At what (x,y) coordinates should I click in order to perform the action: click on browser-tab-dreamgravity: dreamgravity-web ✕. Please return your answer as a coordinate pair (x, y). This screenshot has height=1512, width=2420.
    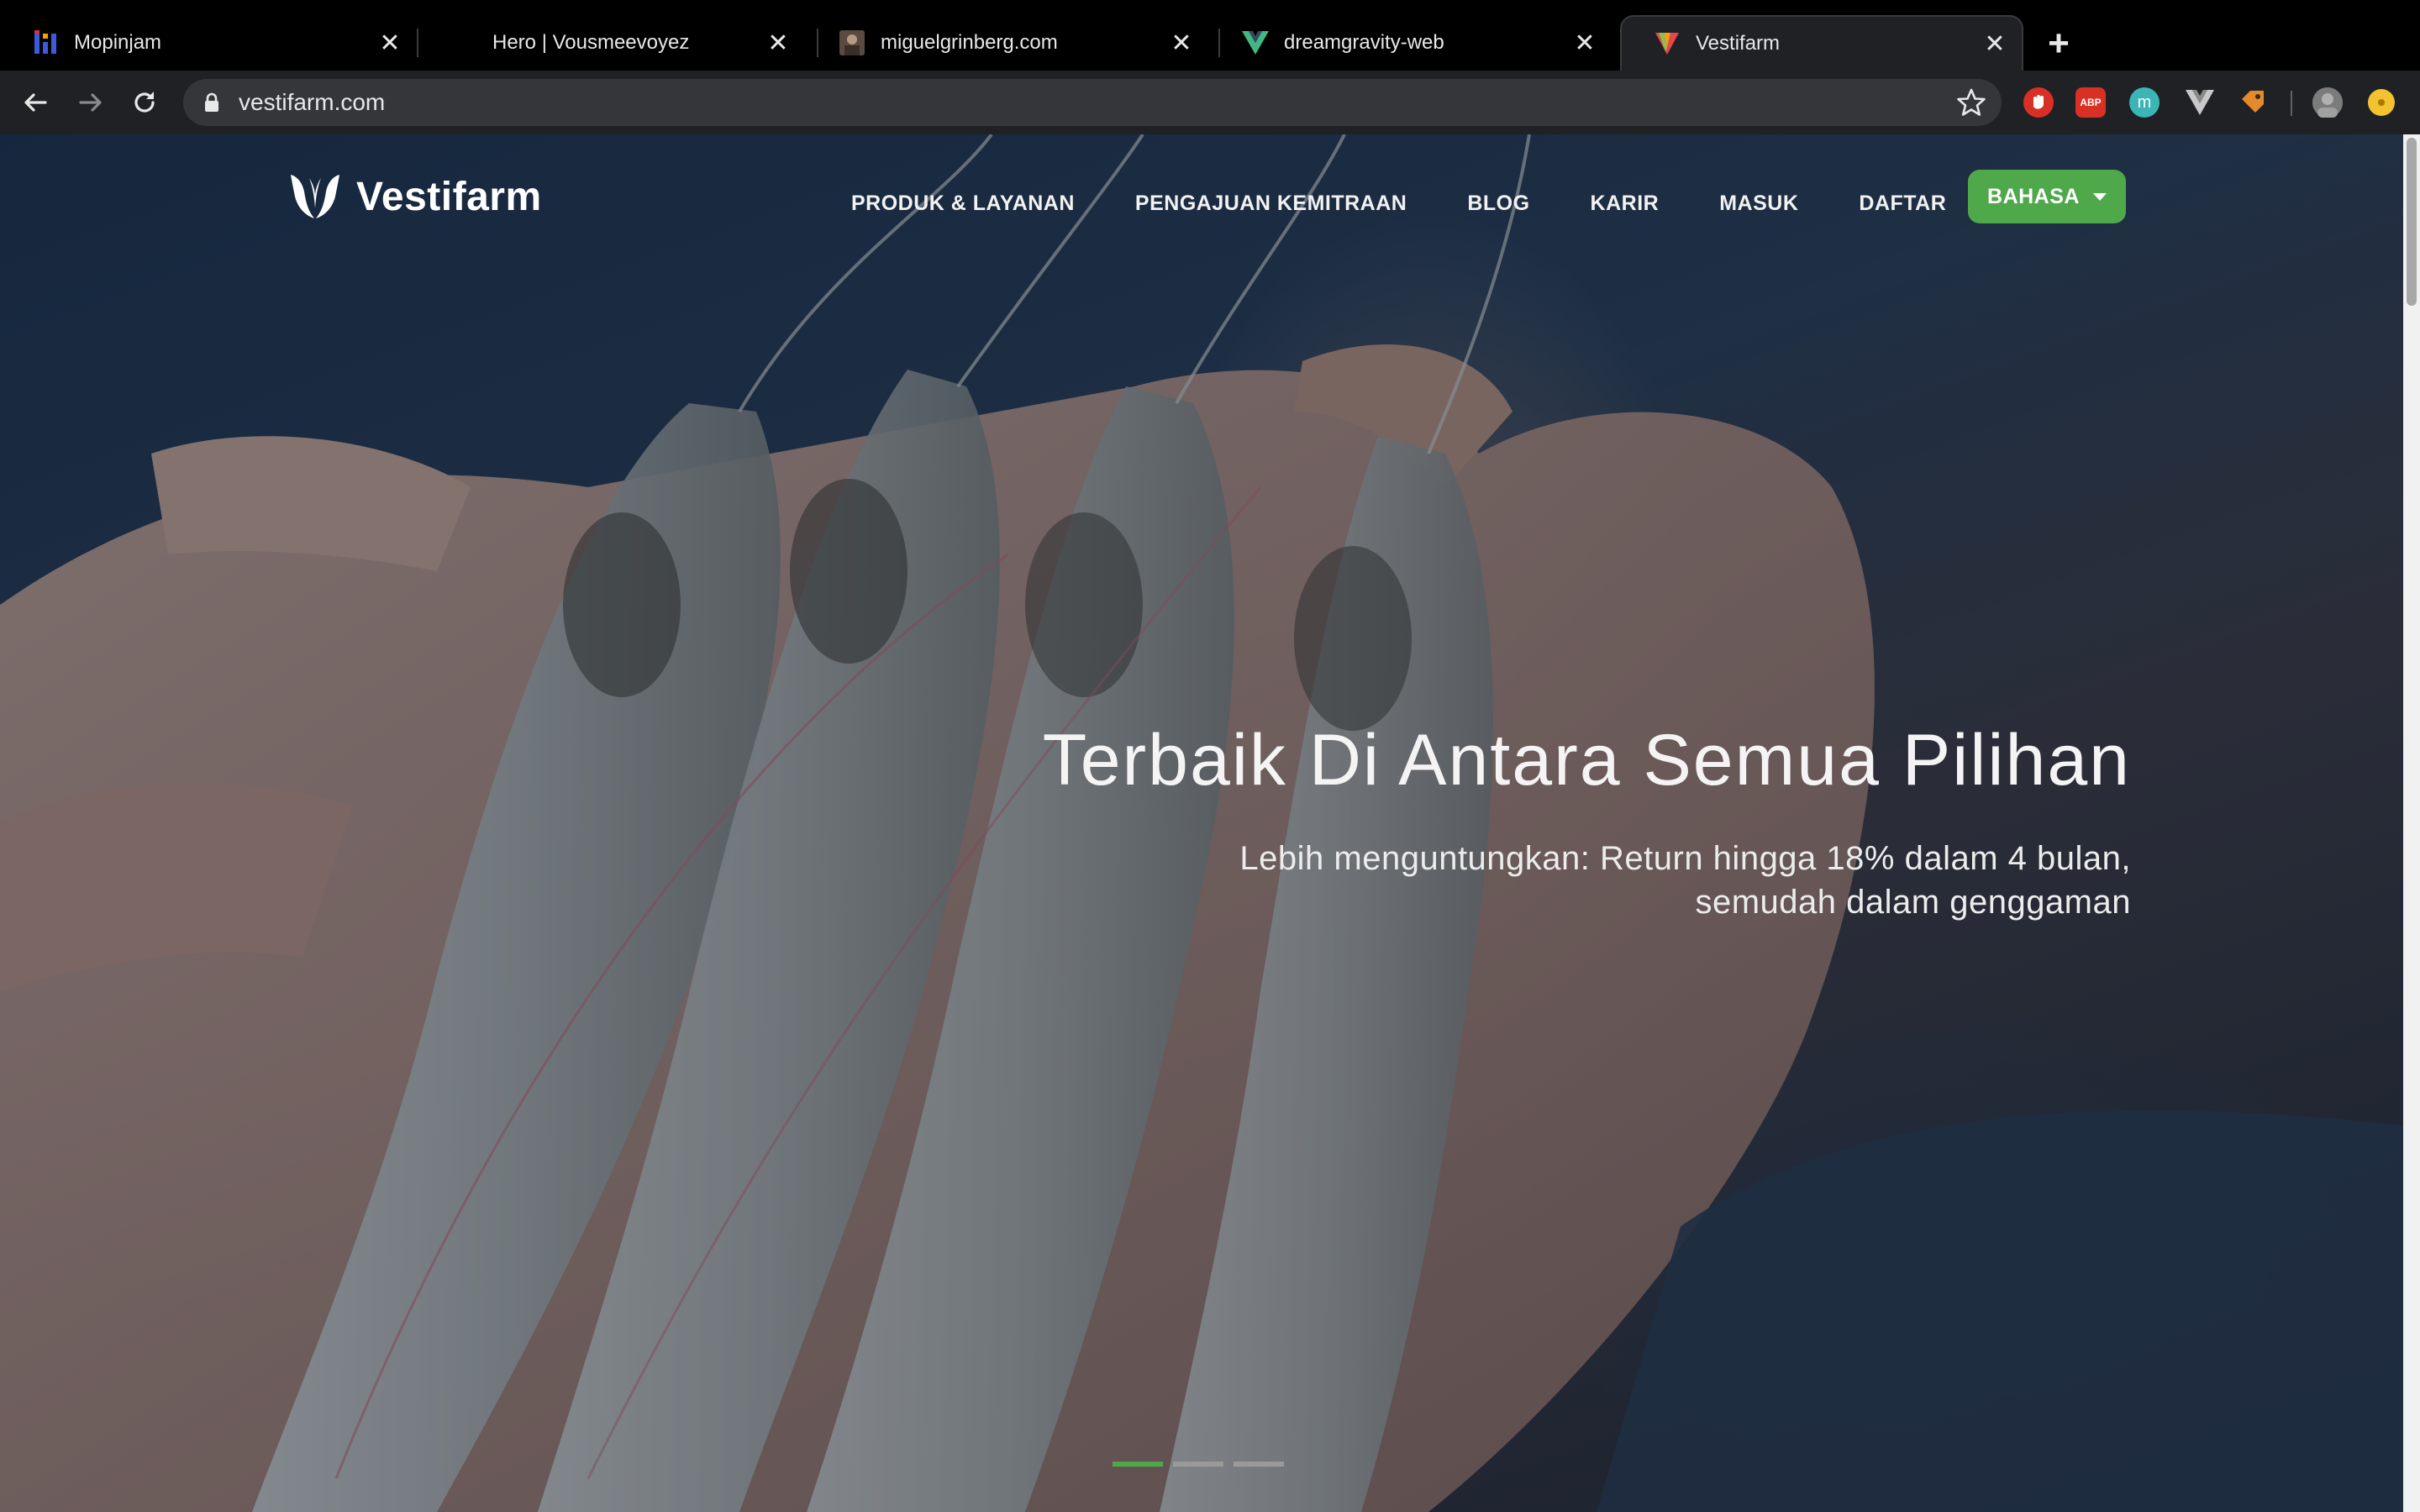
    Looking at the image, I should click on (1411, 43).